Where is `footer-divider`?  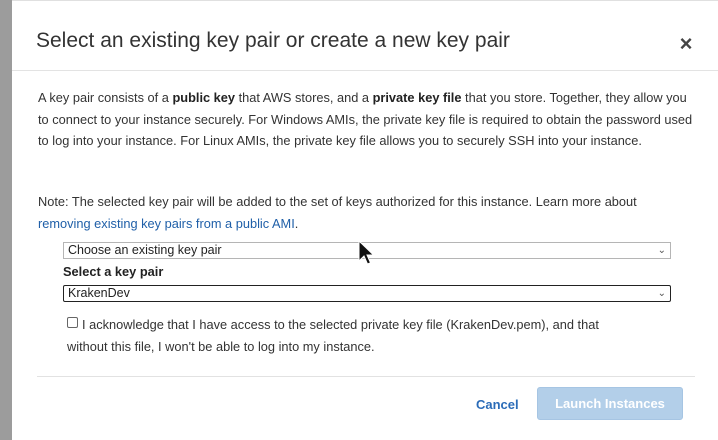 footer-divider is located at coordinates (366, 376).